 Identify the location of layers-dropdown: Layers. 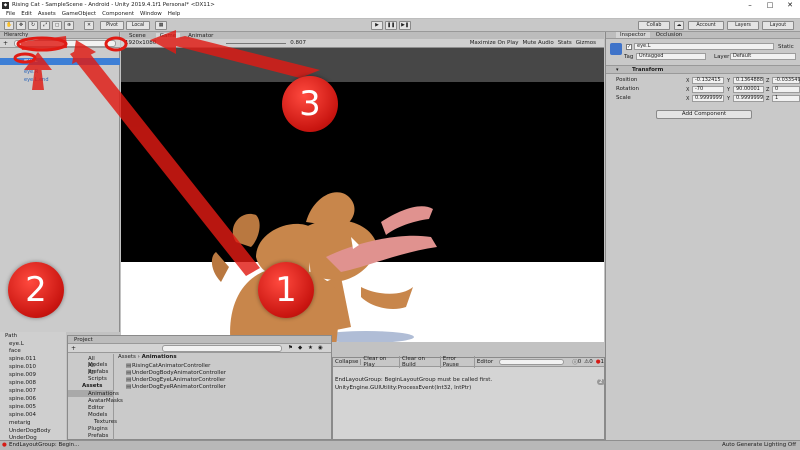
(743, 25).